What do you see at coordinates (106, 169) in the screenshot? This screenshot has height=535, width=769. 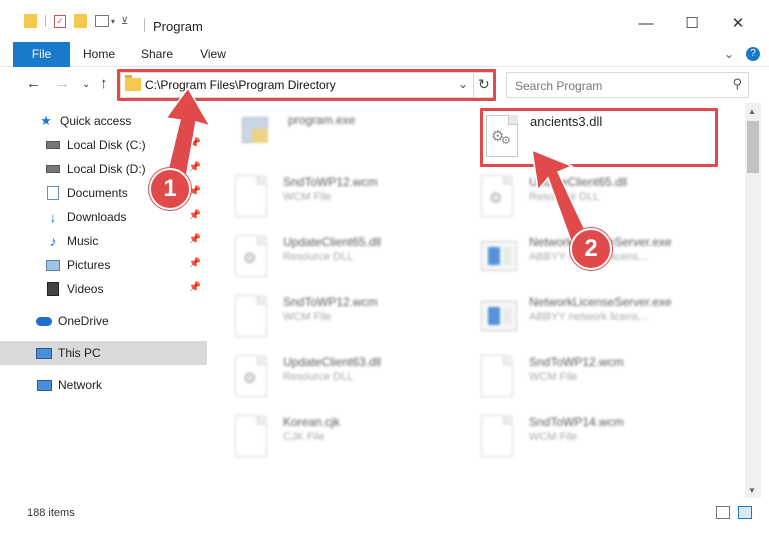 I see `sidebar-item-label: Local Disk (D:)` at bounding box center [106, 169].